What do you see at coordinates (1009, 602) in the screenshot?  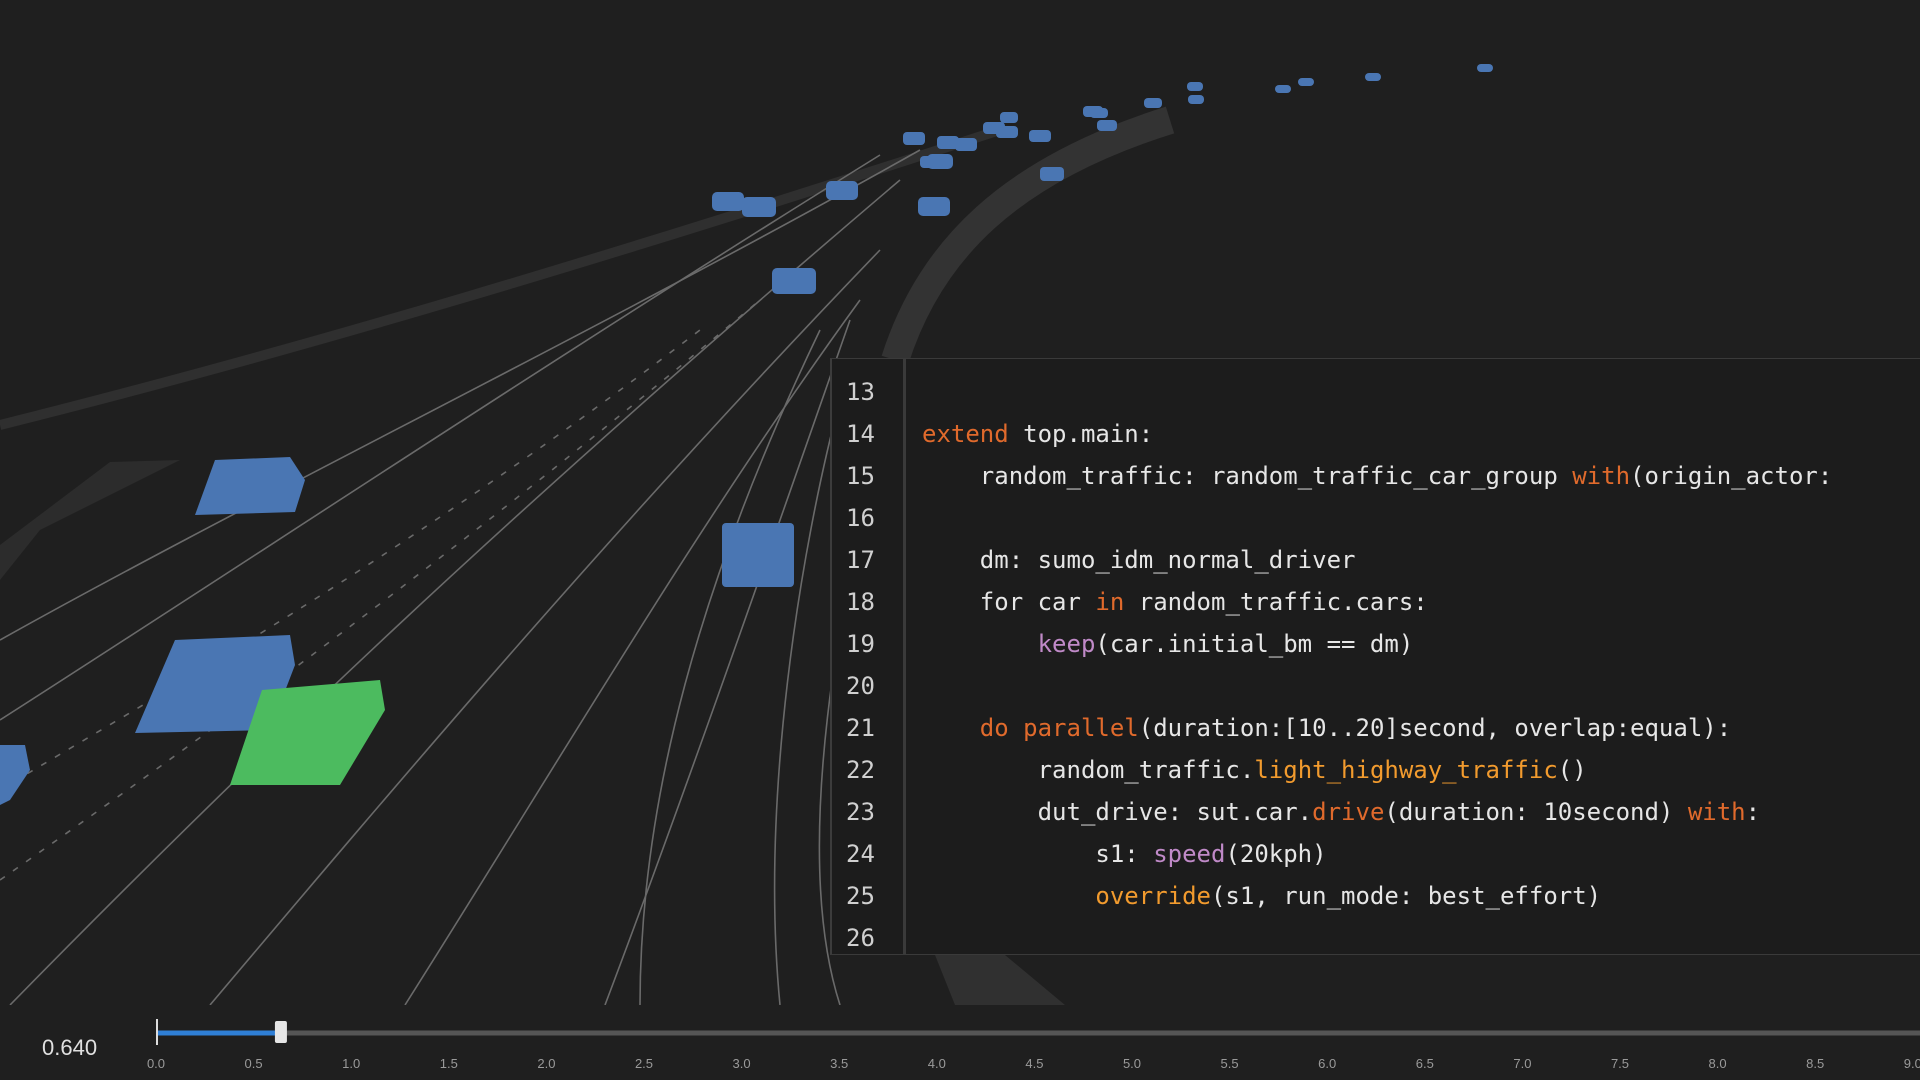 I see `code-token: for car` at bounding box center [1009, 602].